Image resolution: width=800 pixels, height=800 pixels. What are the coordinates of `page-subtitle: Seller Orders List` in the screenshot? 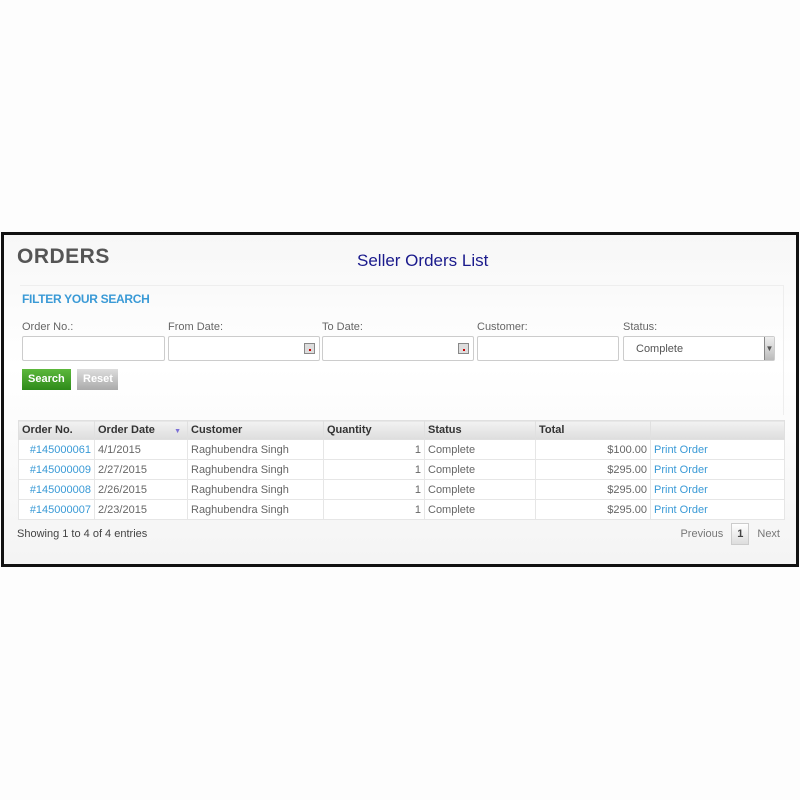 It's located at (423, 260).